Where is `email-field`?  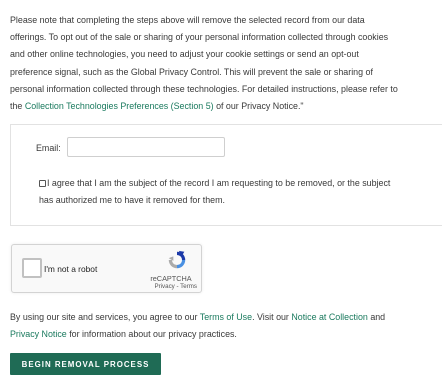
email-field is located at coordinates (146, 147).